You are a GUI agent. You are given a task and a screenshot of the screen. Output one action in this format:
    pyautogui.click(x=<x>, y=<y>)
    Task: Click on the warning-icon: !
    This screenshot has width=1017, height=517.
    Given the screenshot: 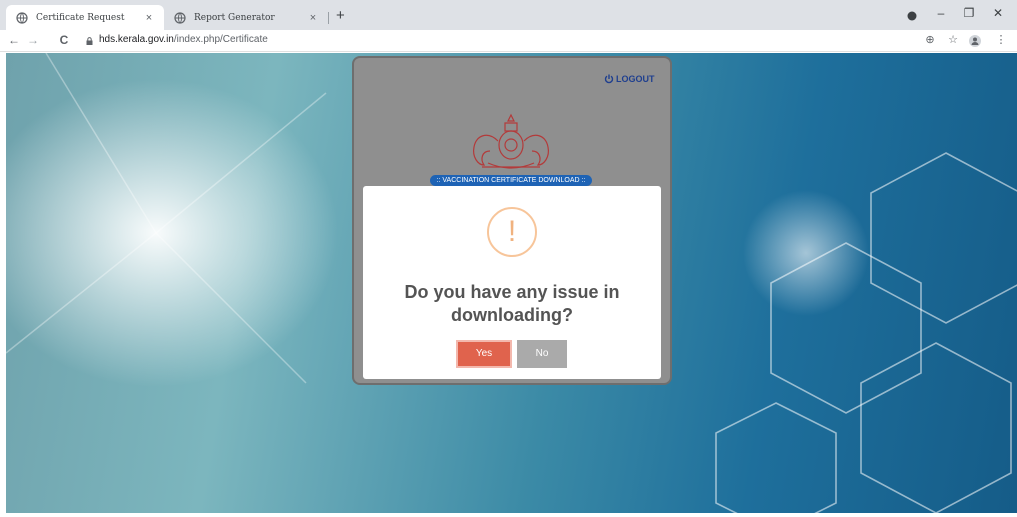 What is the action you would take?
    pyautogui.click(x=512, y=232)
    